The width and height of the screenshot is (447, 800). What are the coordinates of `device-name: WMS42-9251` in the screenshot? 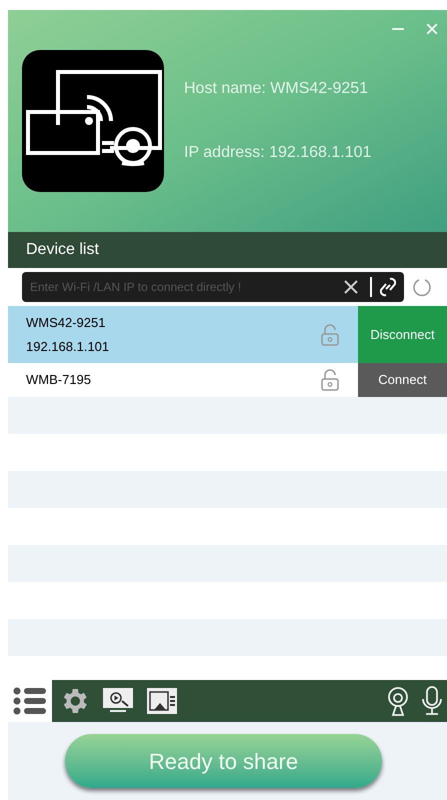 It's located at (66, 323).